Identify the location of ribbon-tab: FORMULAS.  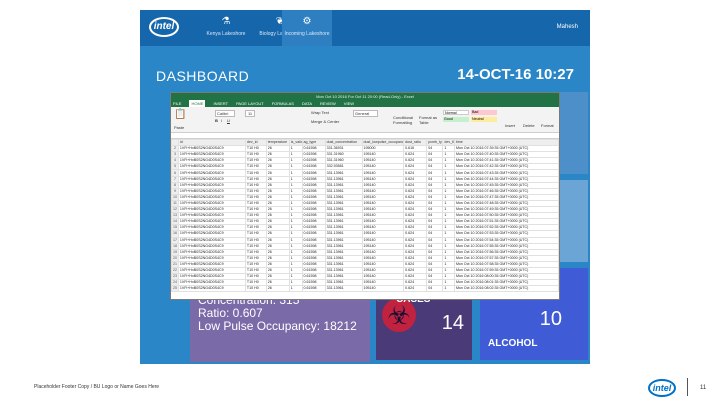
(283, 103).